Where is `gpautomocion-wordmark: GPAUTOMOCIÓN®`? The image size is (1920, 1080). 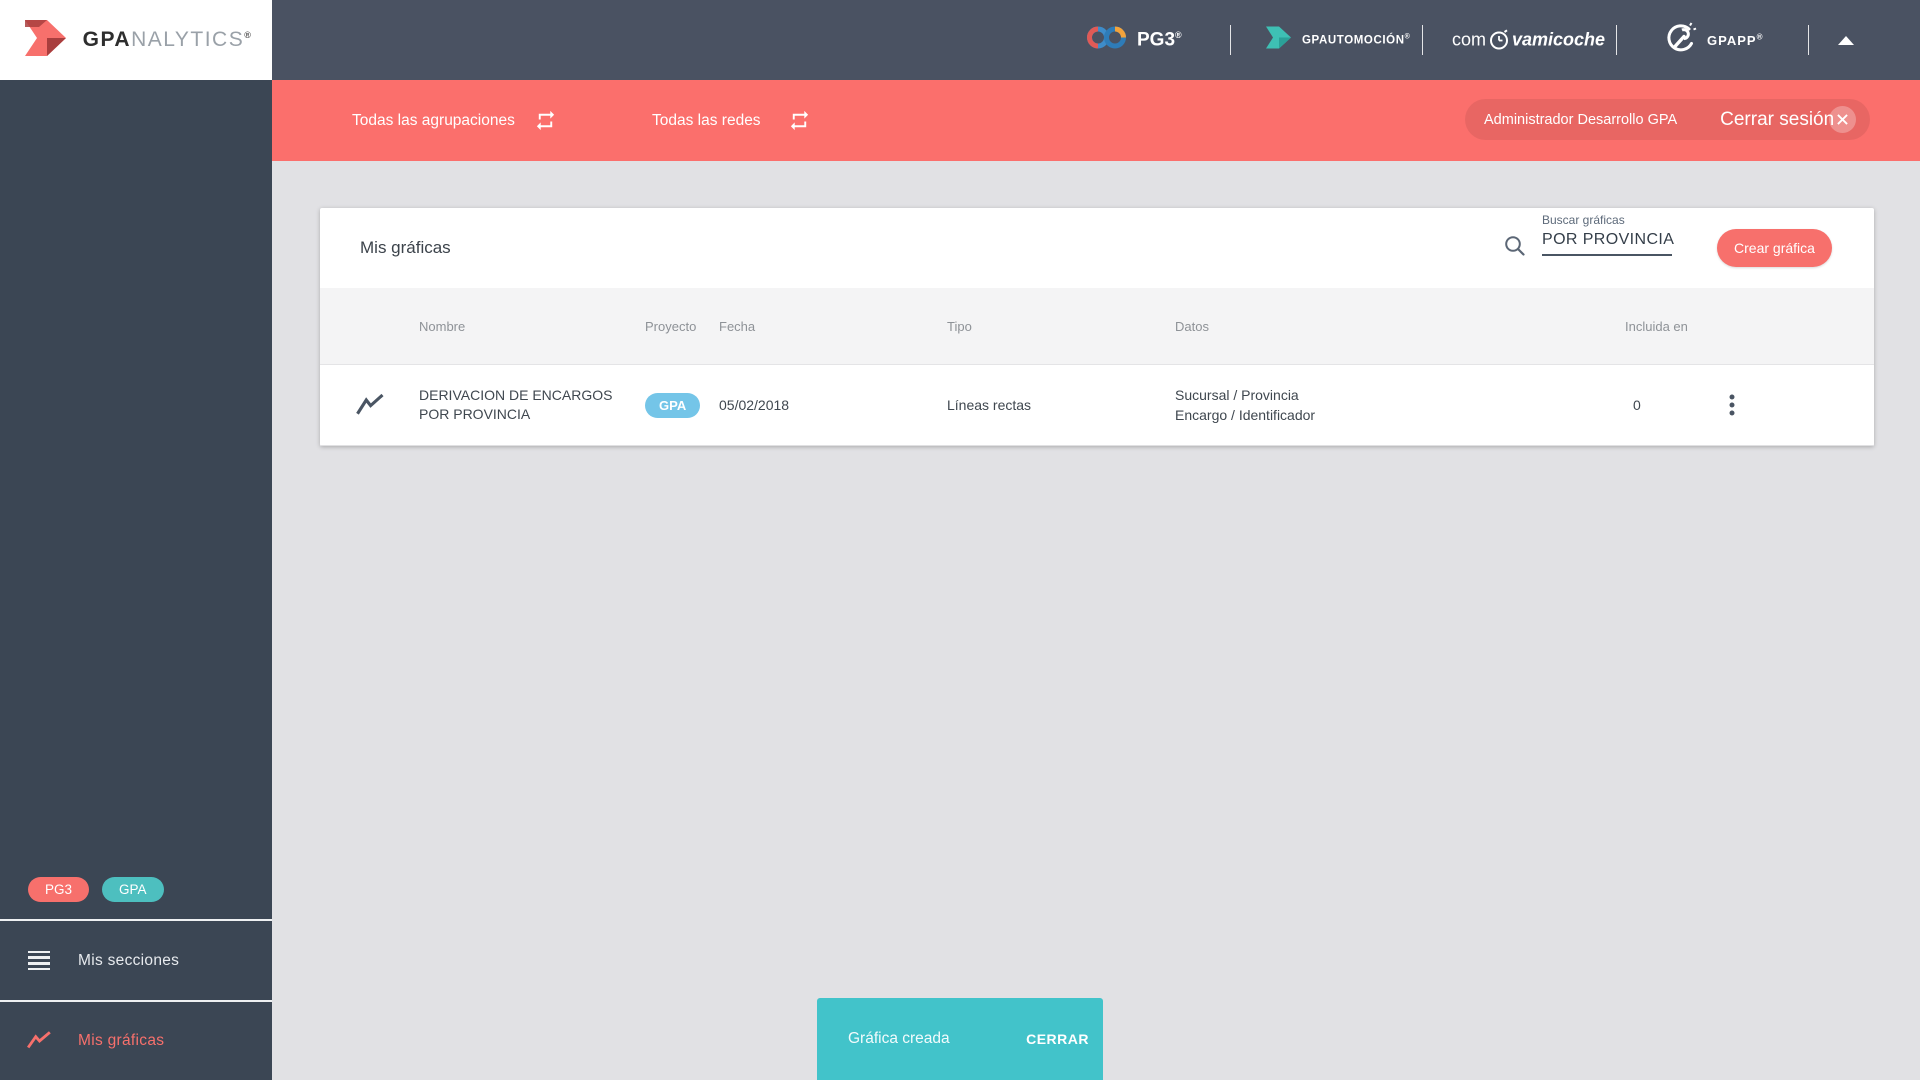
gpautomocion-wordmark: GPAUTOMOCIÓN® is located at coordinates (1356, 40).